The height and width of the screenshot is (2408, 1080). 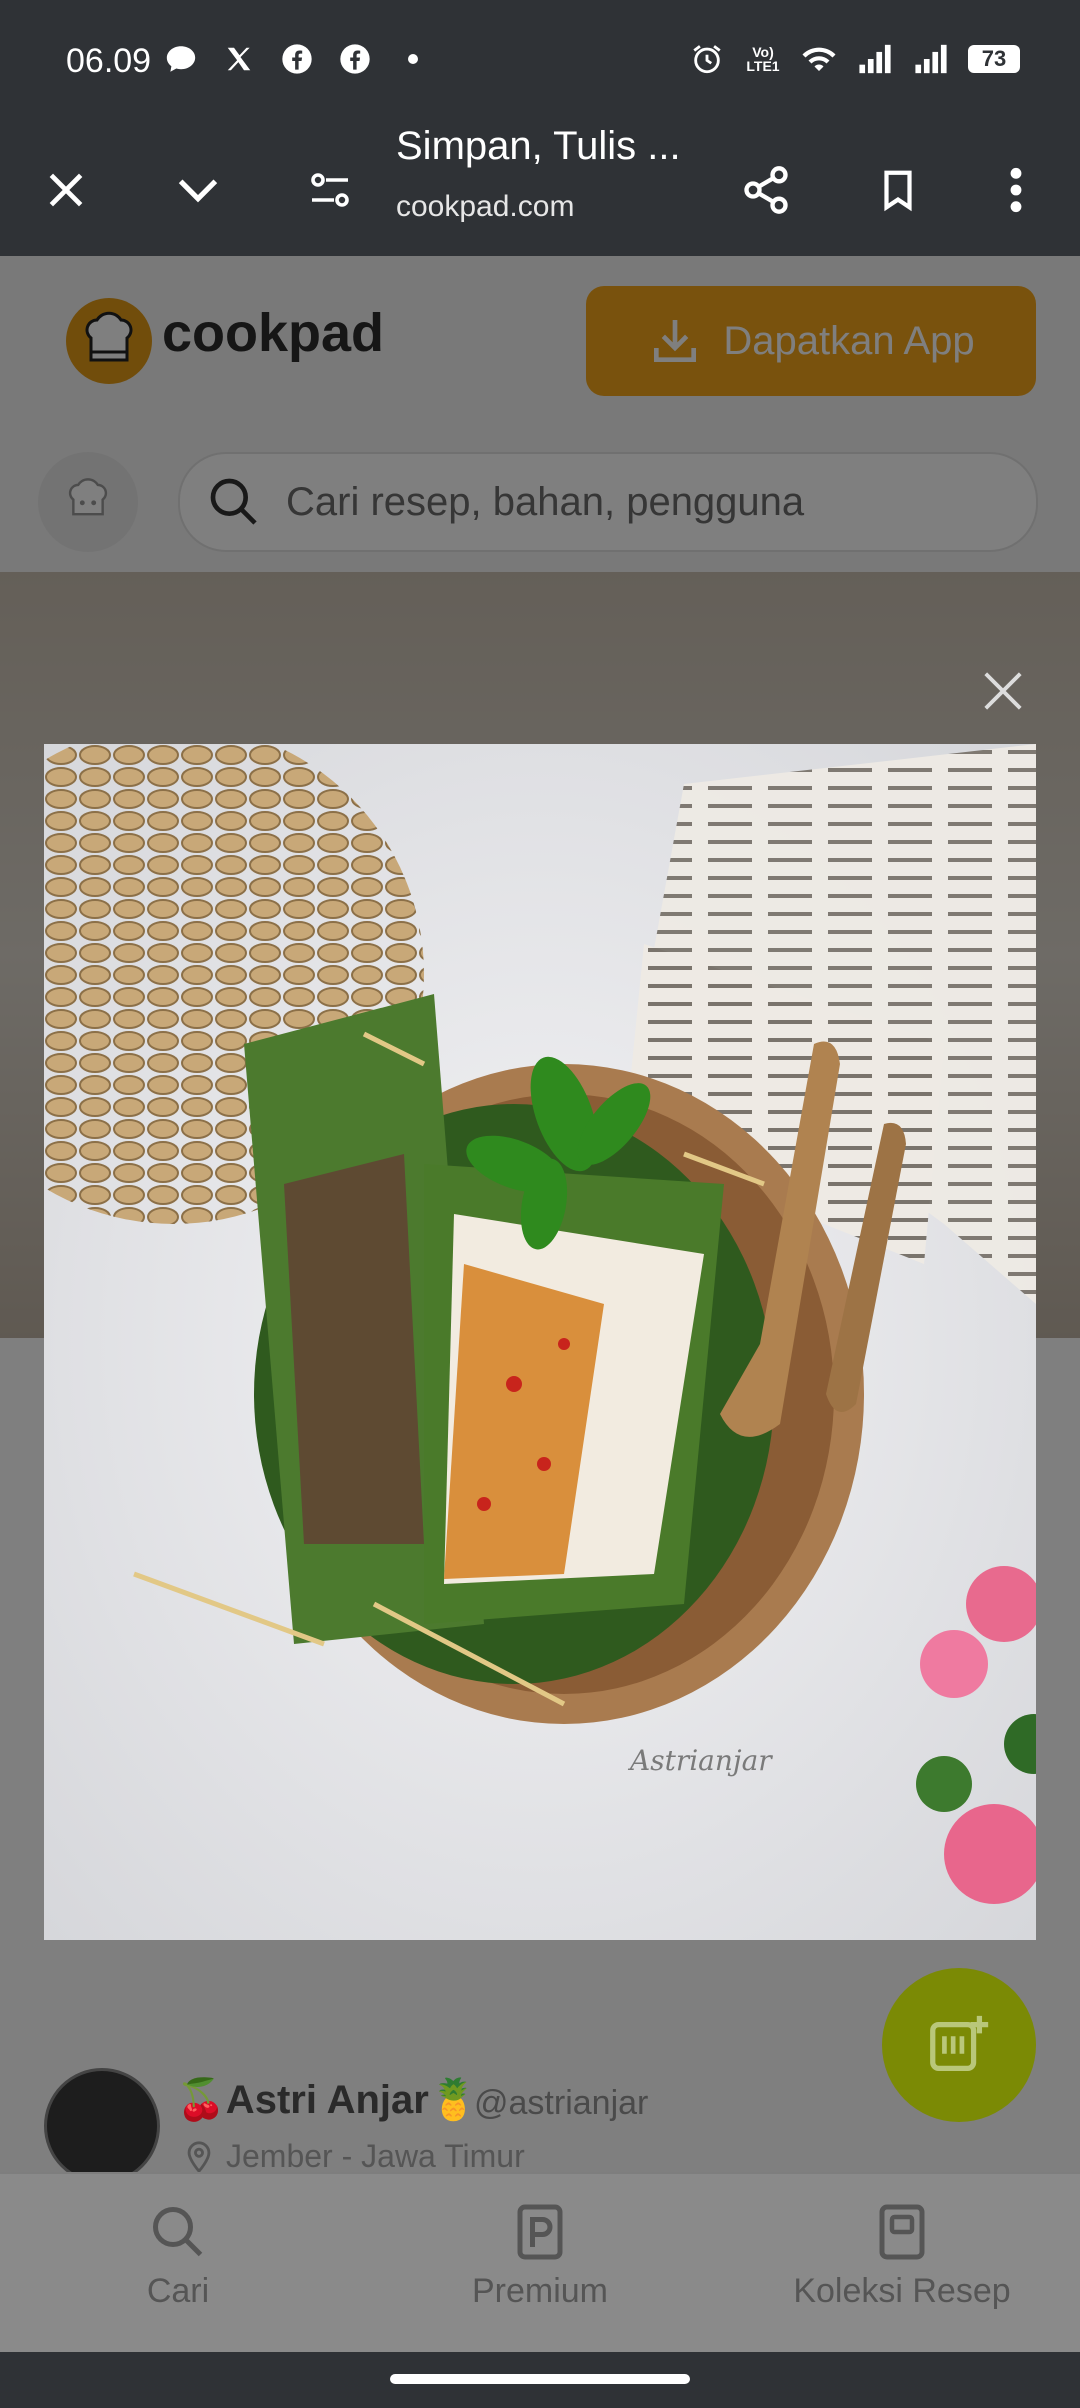 I want to click on nav-item-search: Cari, so click(x=178, y=2256).